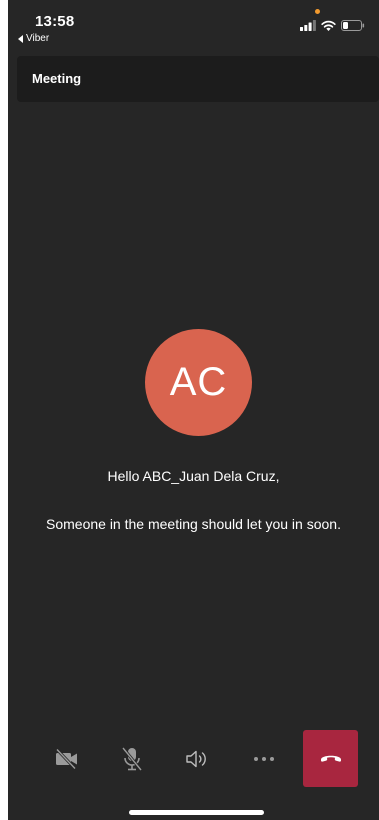 Image resolution: width=379 pixels, height=820 pixels. What do you see at coordinates (198, 79) in the screenshot?
I see `meeting-header: Meeting` at bounding box center [198, 79].